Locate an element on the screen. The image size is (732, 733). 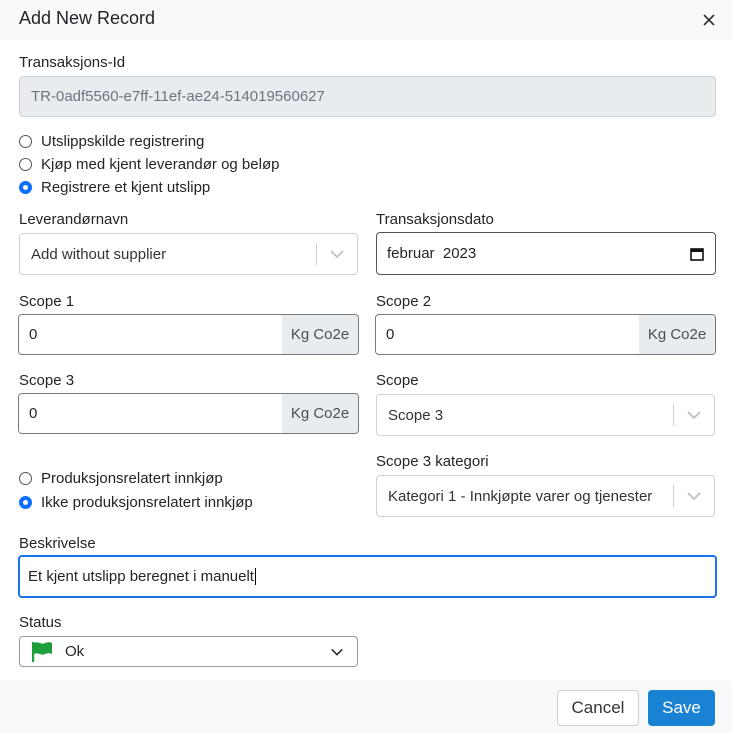
description-input: Et kjent utslipp beregnet i manuelt is located at coordinates (367, 576).